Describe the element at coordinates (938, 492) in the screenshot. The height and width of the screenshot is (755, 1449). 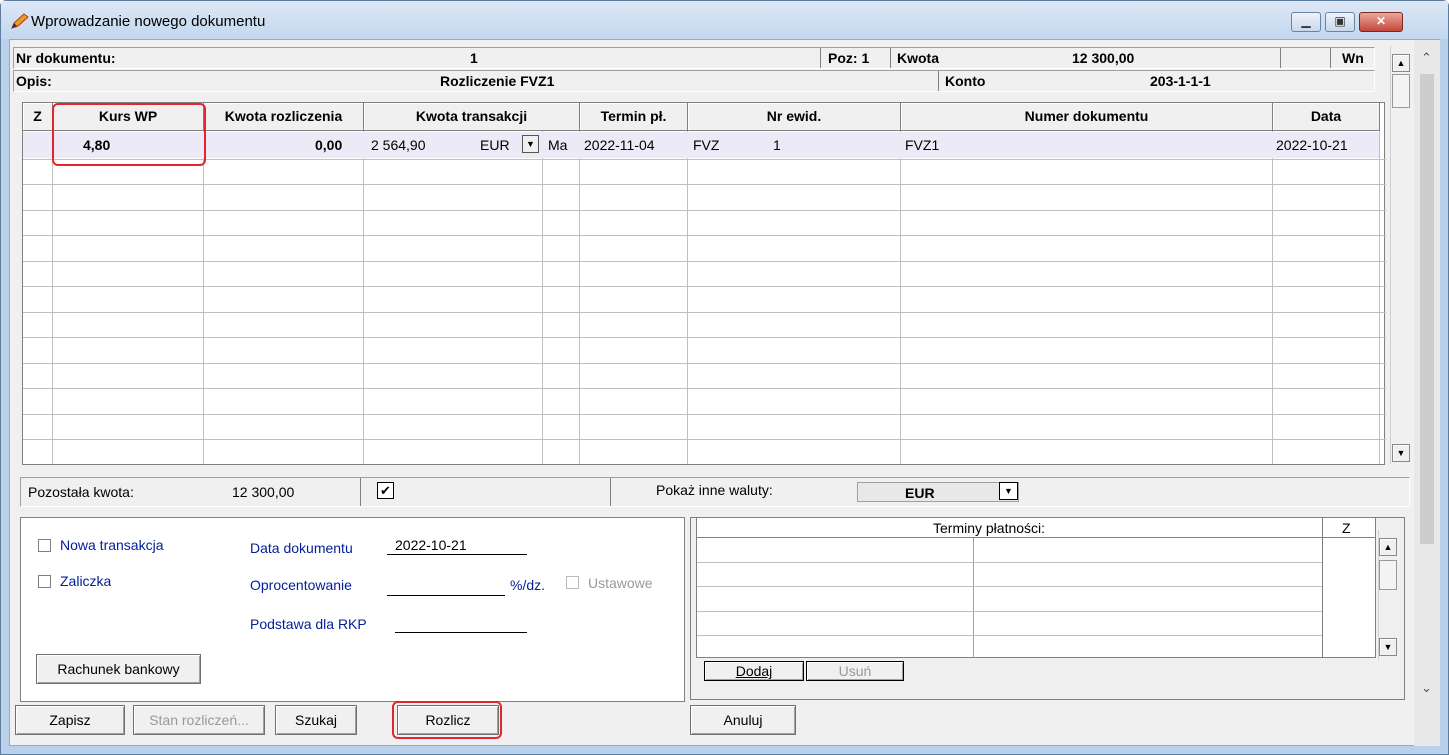
I see `currency-select` at that location.